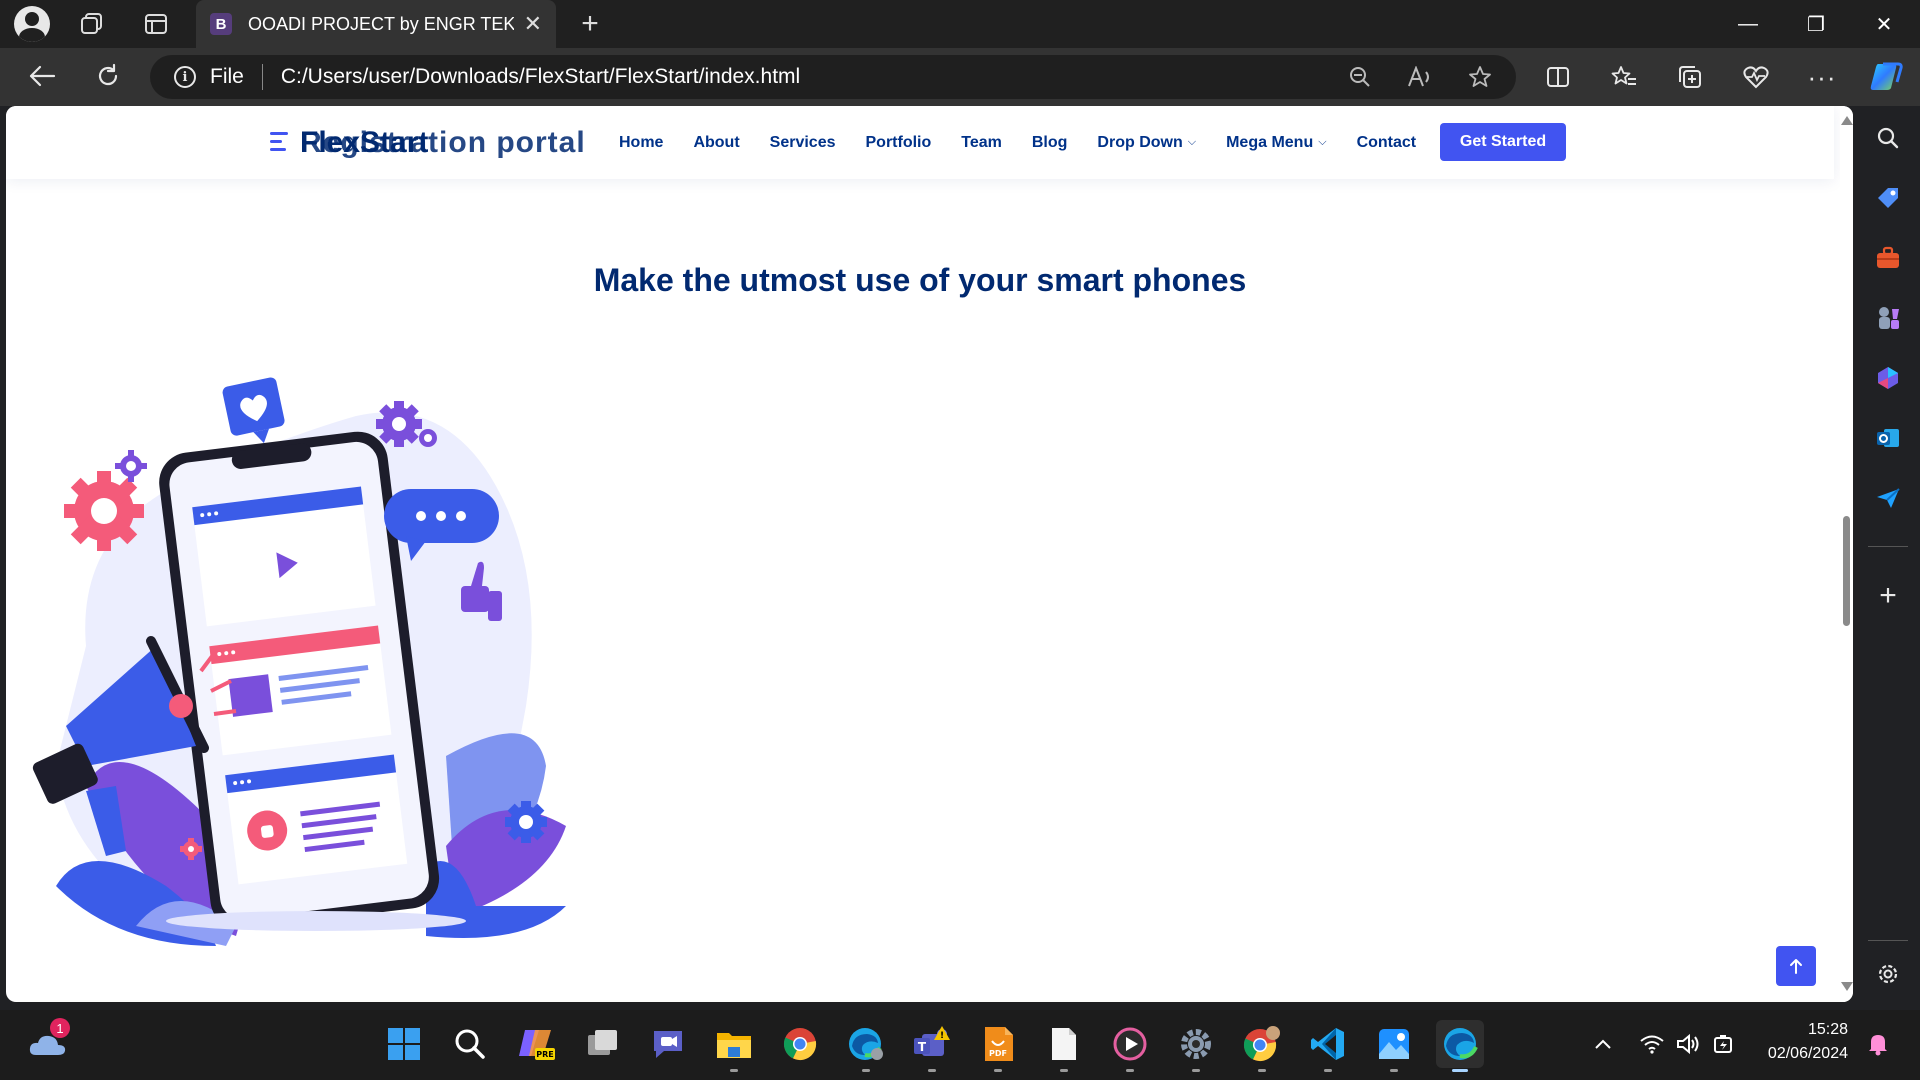  Describe the element at coordinates (32, 24) in the screenshot. I see `profile-icon` at that location.